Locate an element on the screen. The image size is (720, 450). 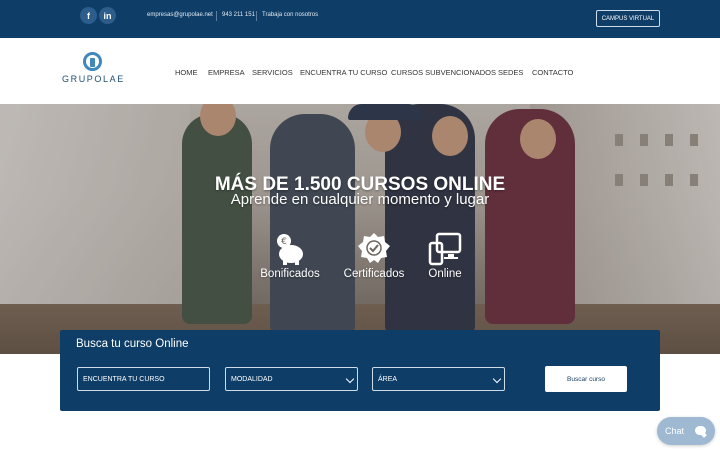
chat-label: Chat is located at coordinates (675, 431).